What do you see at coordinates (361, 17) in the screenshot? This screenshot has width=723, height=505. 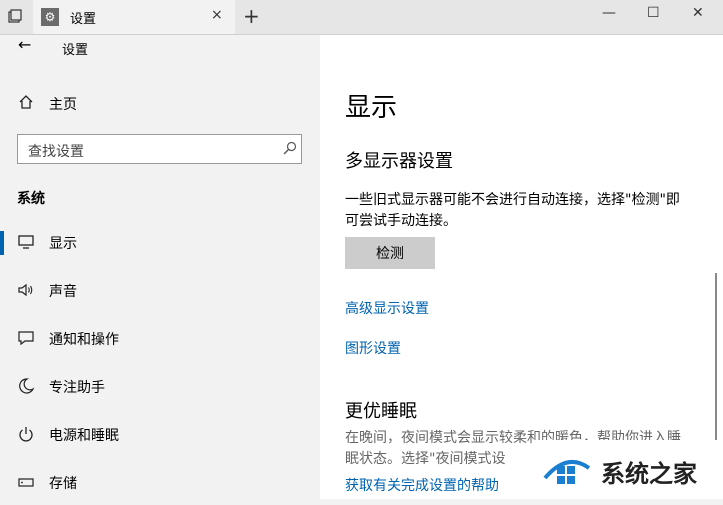 I see `title-bar: ⚙ 设置 × + — ☐ ✕` at bounding box center [361, 17].